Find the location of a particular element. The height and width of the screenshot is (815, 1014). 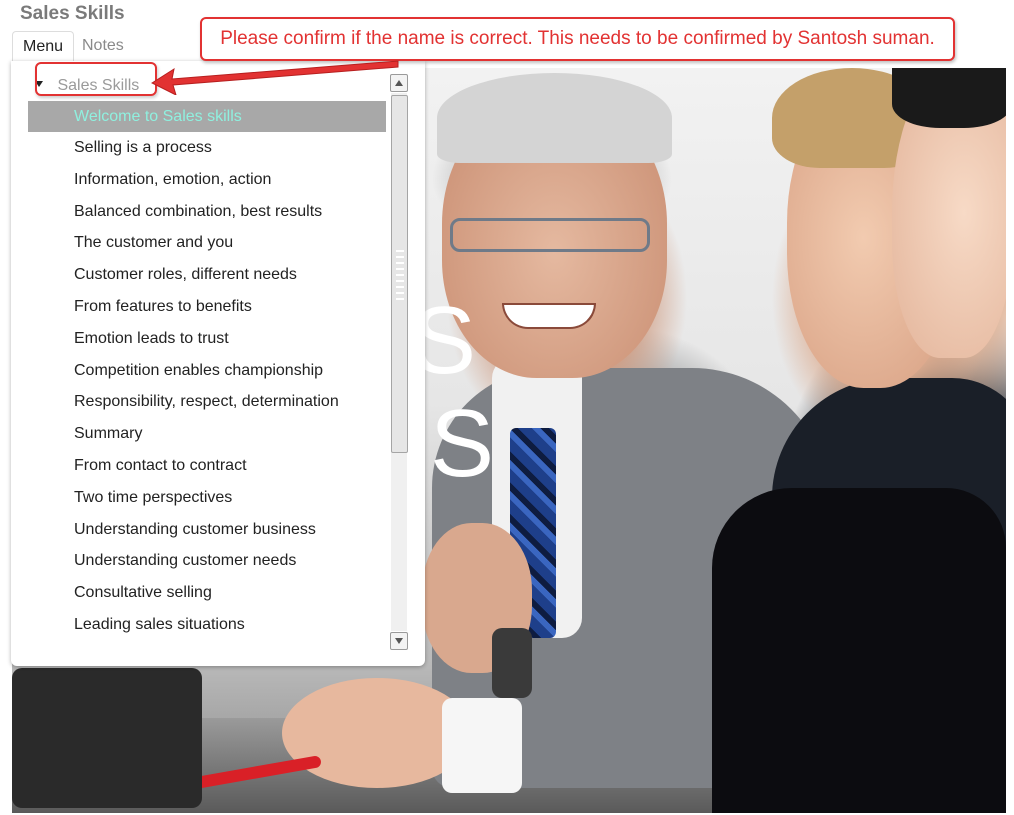

menu-item: Information, emotion, action is located at coordinates (207, 180).